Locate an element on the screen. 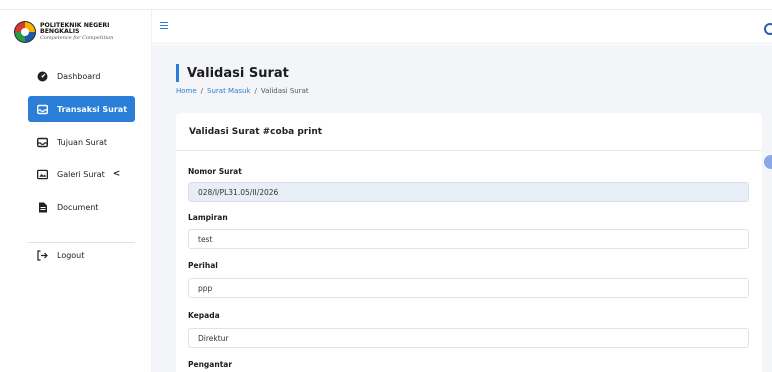 Image resolution: width=772 pixels, height=372 pixels. lampiran-field is located at coordinates (468, 239).